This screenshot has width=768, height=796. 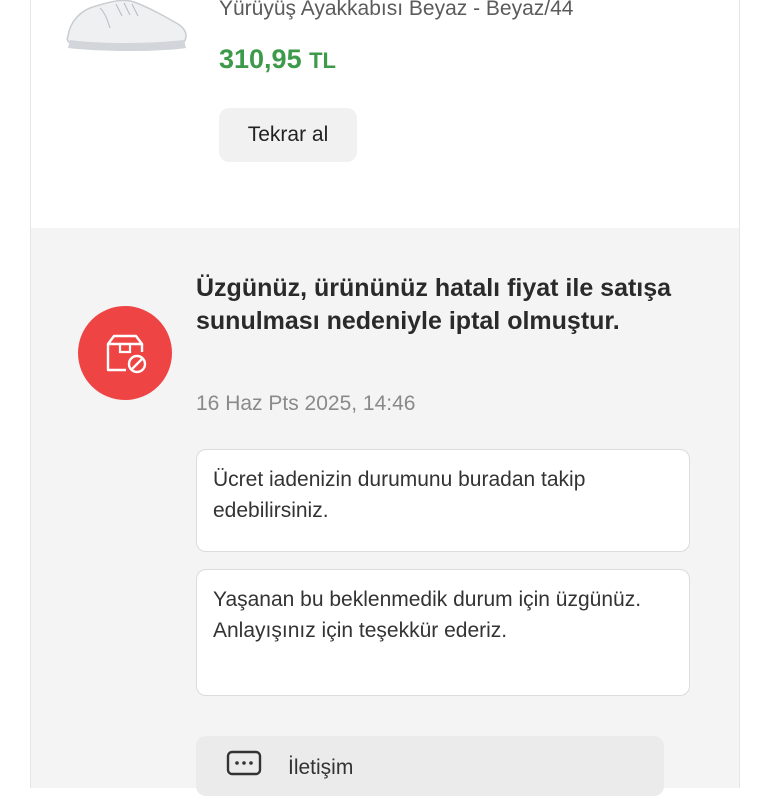 I want to click on message-icon, so click(x=244, y=763).